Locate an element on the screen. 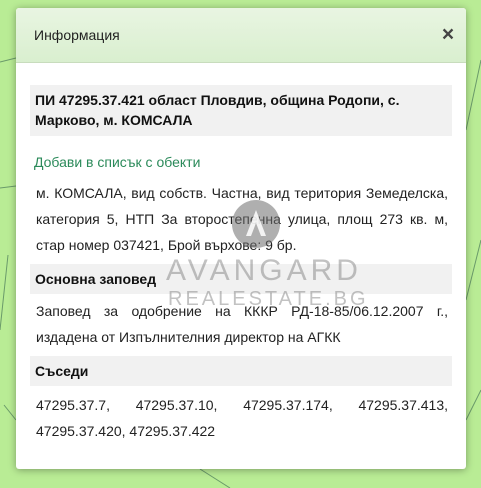 The height and width of the screenshot is (488, 481). order-heading: Основна заповед is located at coordinates (241, 279).